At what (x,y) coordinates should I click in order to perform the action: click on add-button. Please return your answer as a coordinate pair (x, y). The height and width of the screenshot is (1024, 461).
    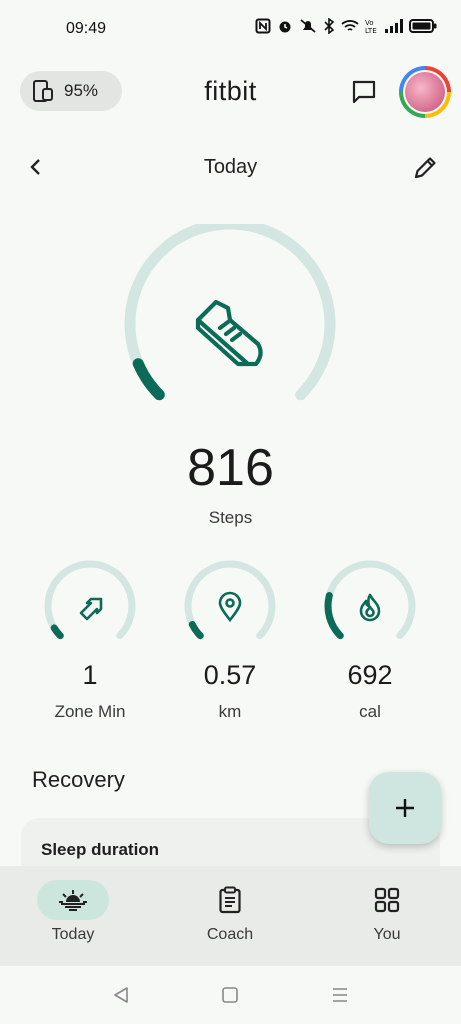
    Looking at the image, I should click on (405, 808).